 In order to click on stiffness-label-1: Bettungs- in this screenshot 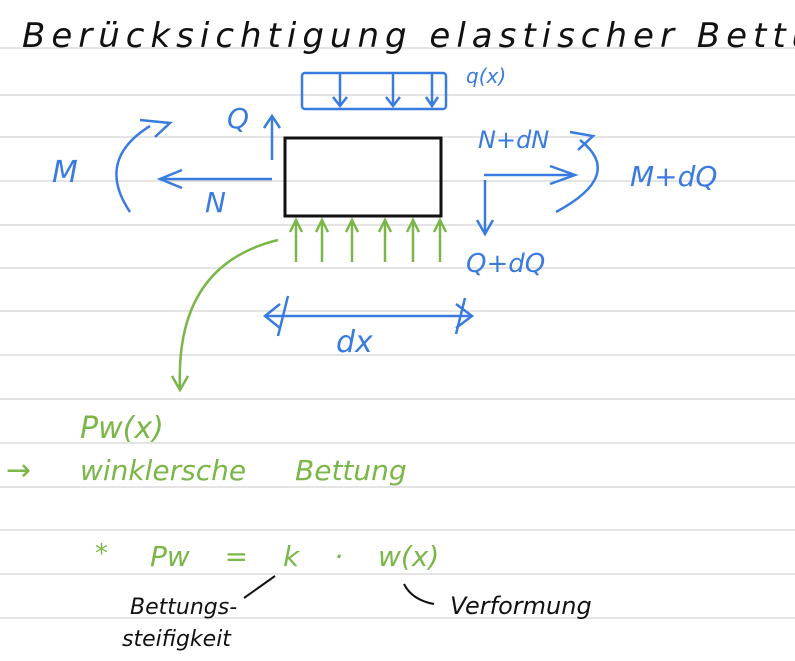, I will do `click(183, 607)`.